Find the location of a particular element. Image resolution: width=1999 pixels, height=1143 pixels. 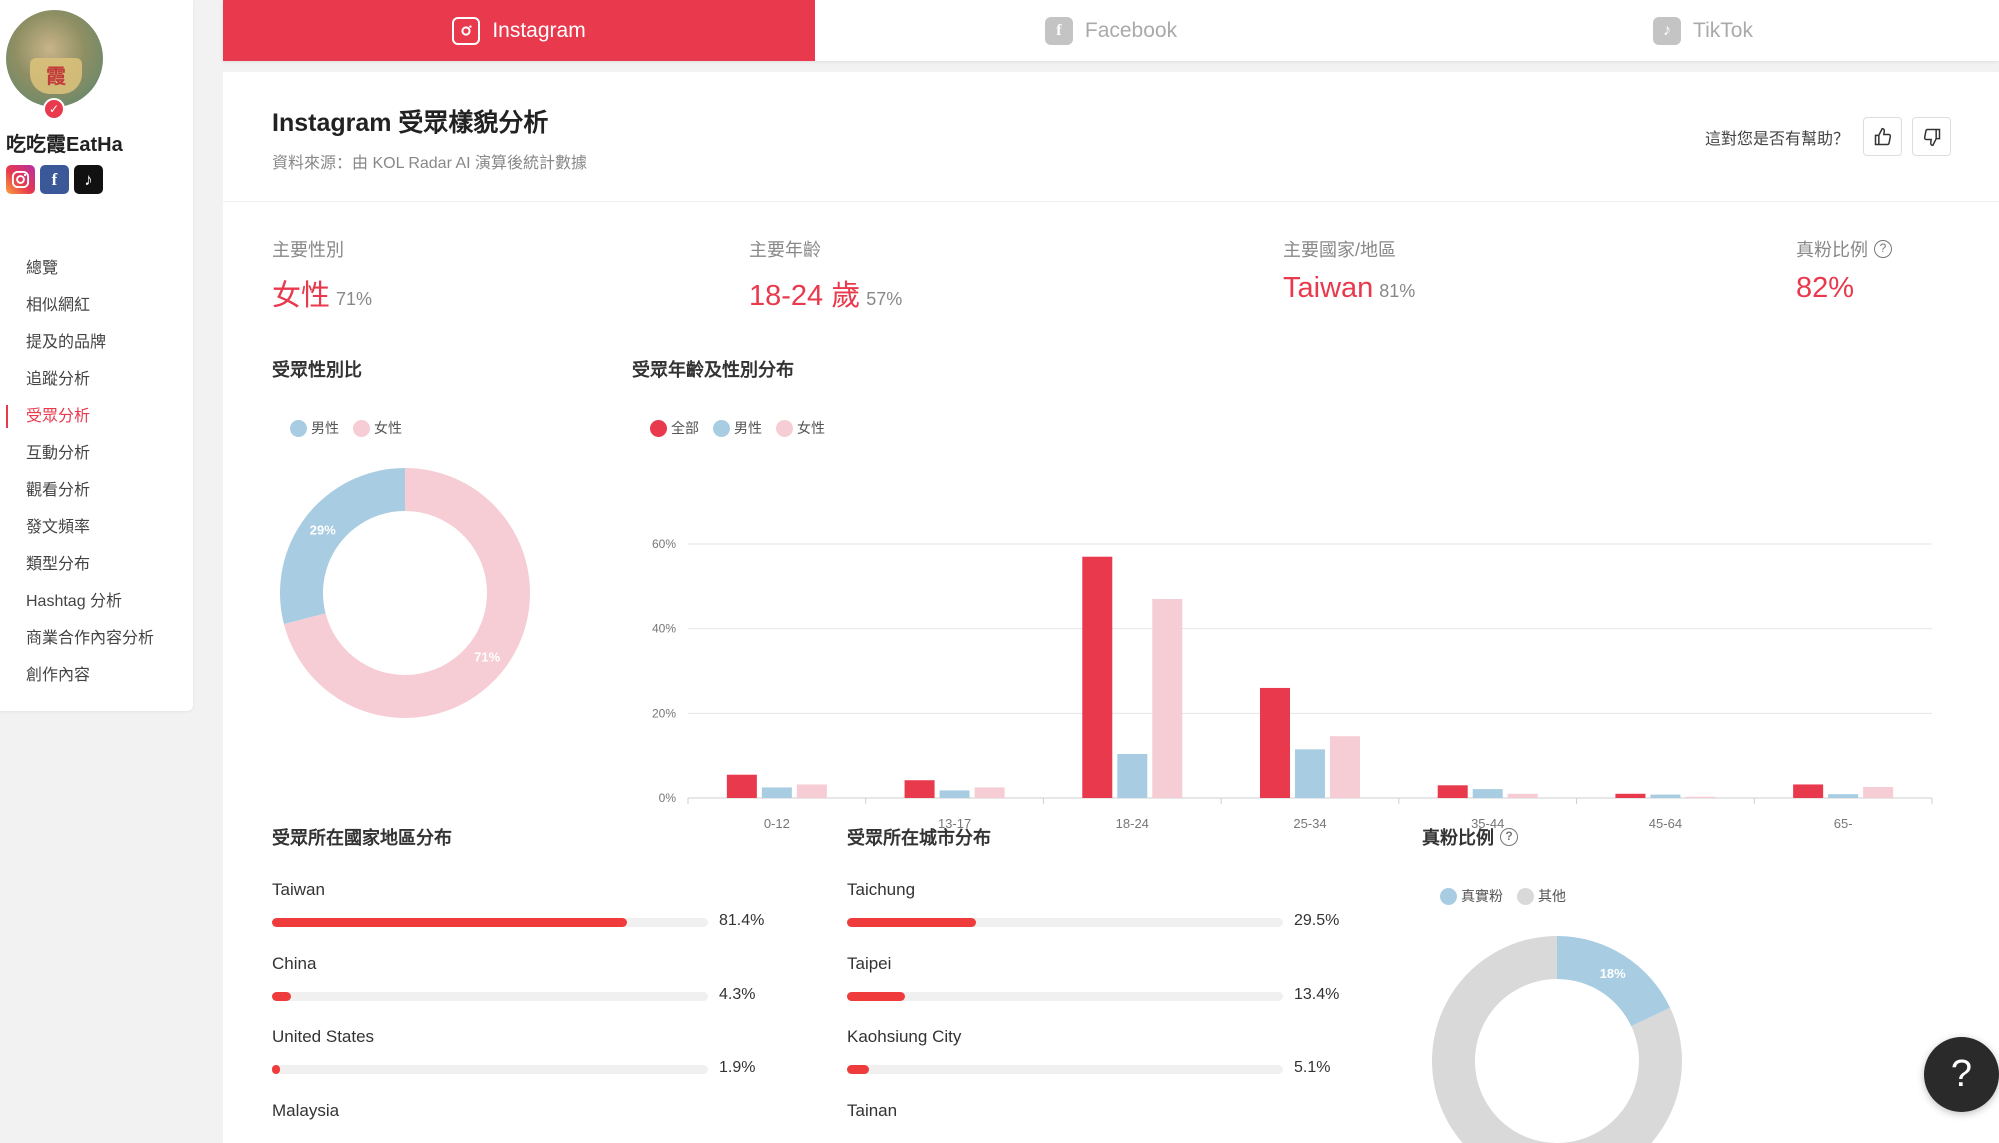

list-item: China 4.3% is located at coordinates (519, 991).